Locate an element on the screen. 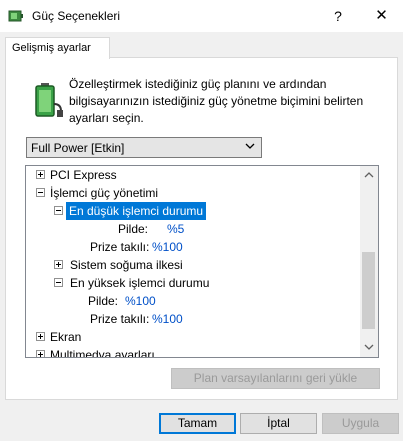  scroll-up-icon is located at coordinates (369, 175).